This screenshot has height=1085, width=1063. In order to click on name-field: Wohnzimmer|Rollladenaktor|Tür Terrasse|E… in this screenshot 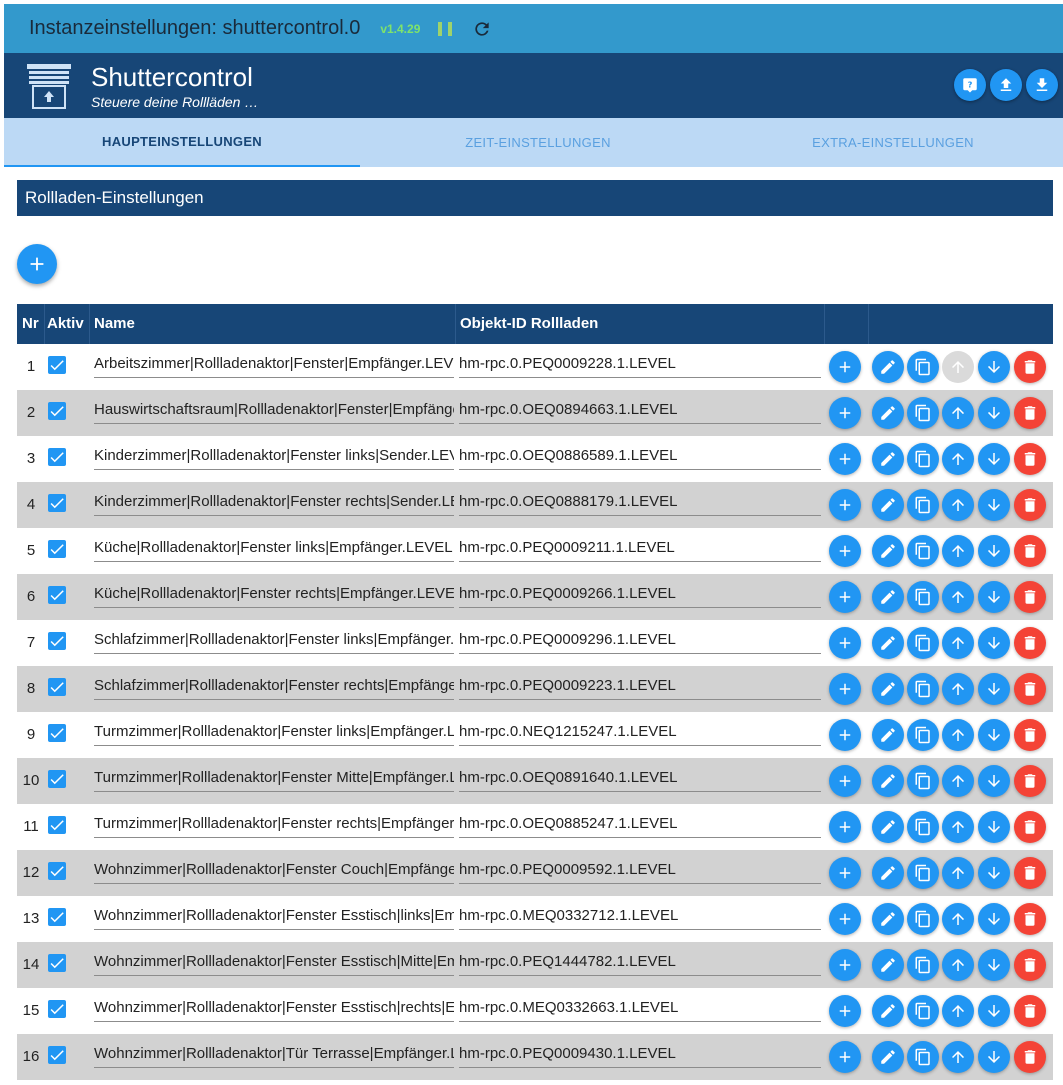, I will do `click(274, 1056)`.